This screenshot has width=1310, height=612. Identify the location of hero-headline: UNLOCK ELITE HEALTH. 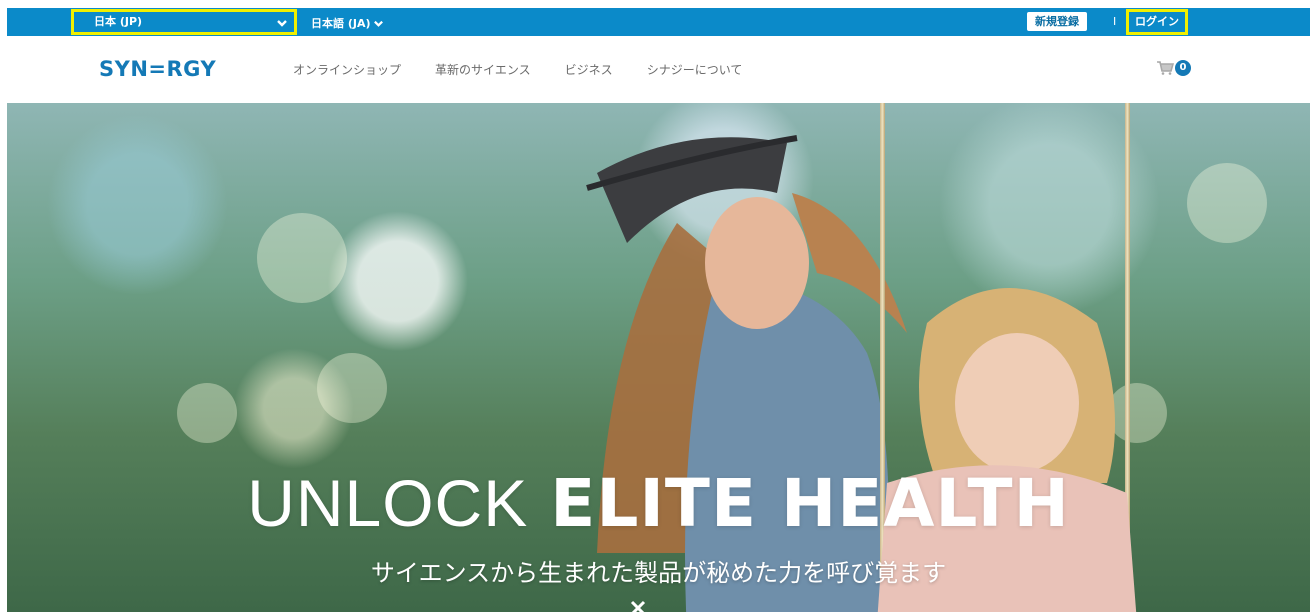
(658, 503).